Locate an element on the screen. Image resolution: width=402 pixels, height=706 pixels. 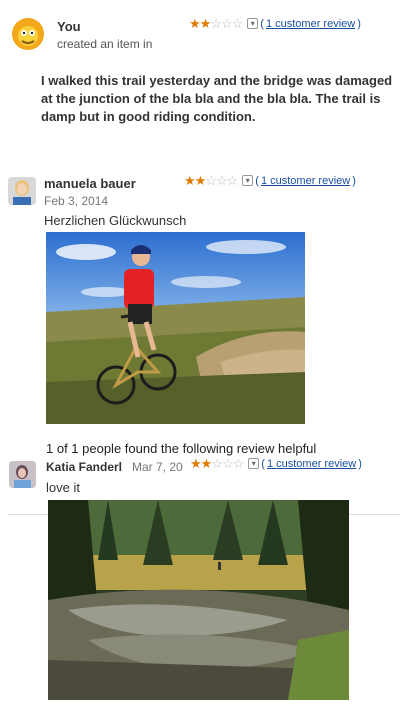
review-text: love it is located at coordinates (63, 487).